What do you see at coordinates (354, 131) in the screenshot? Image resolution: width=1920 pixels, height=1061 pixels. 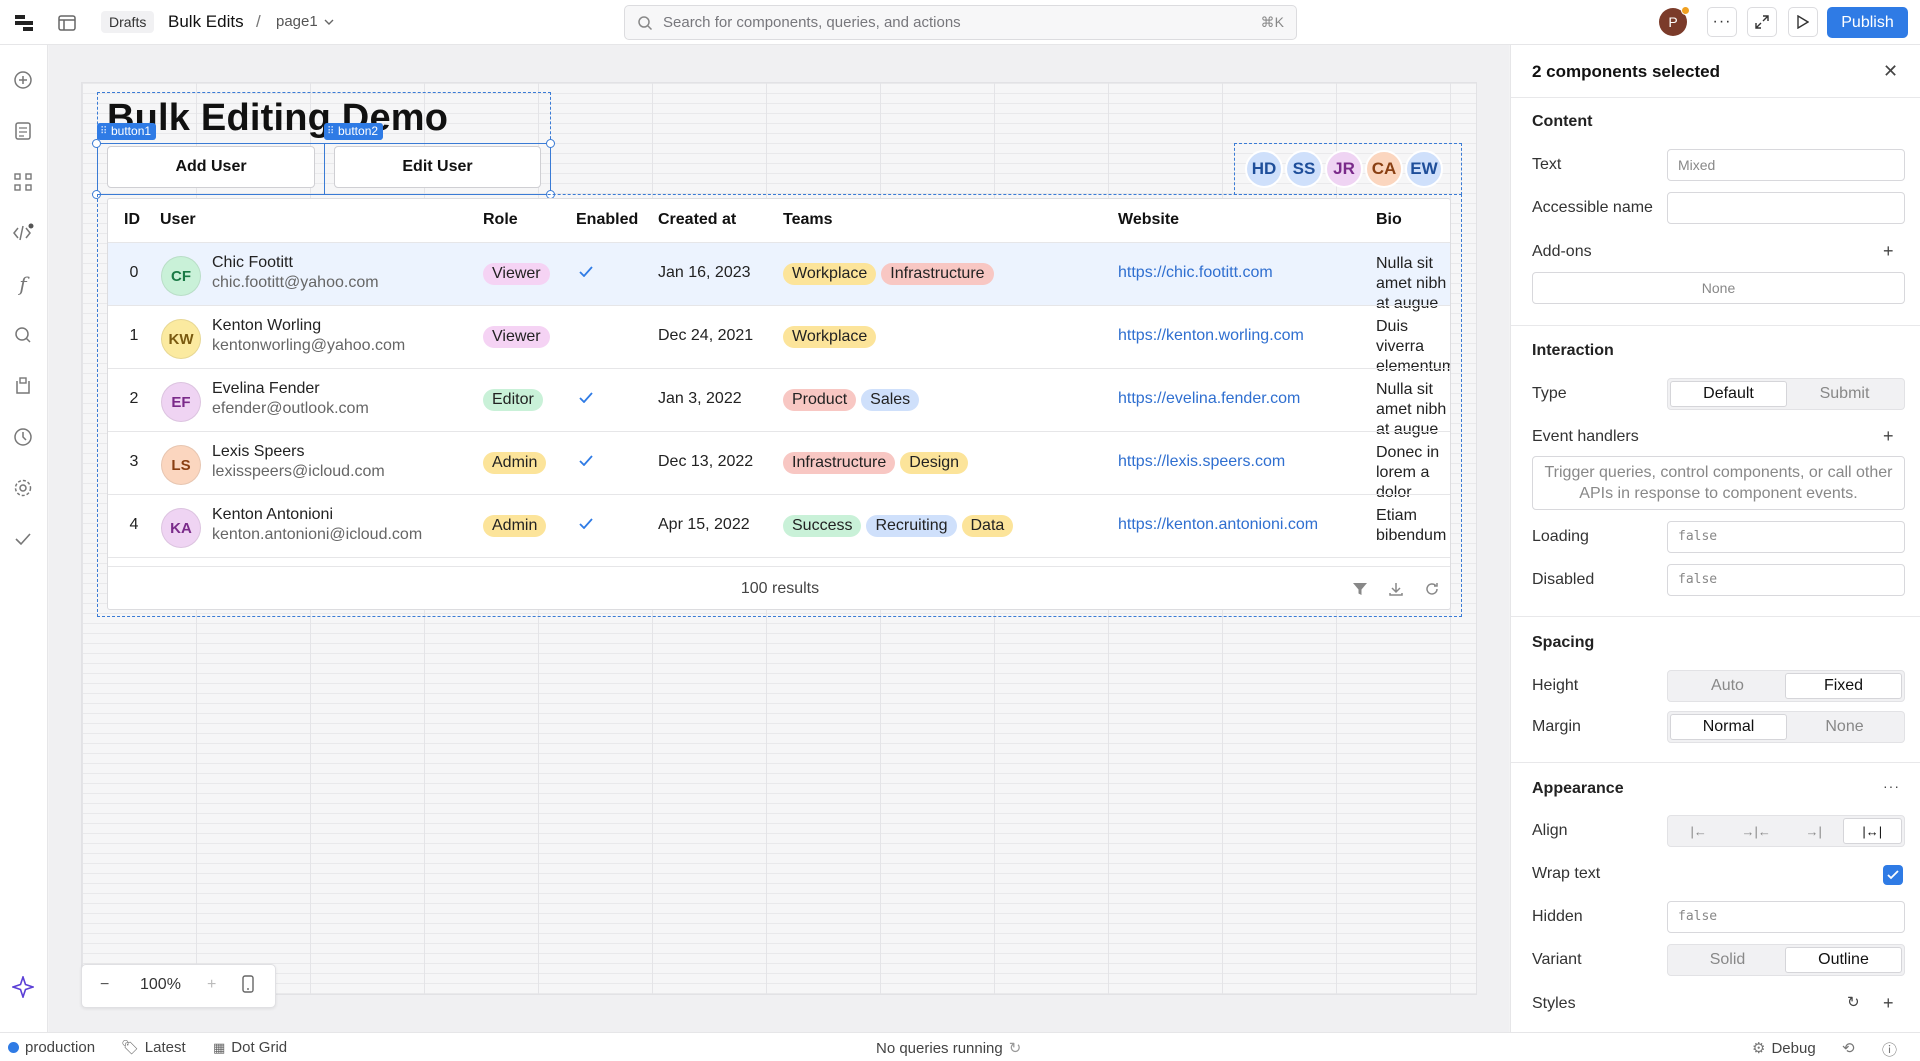 I see `button2-tag: button2` at bounding box center [354, 131].